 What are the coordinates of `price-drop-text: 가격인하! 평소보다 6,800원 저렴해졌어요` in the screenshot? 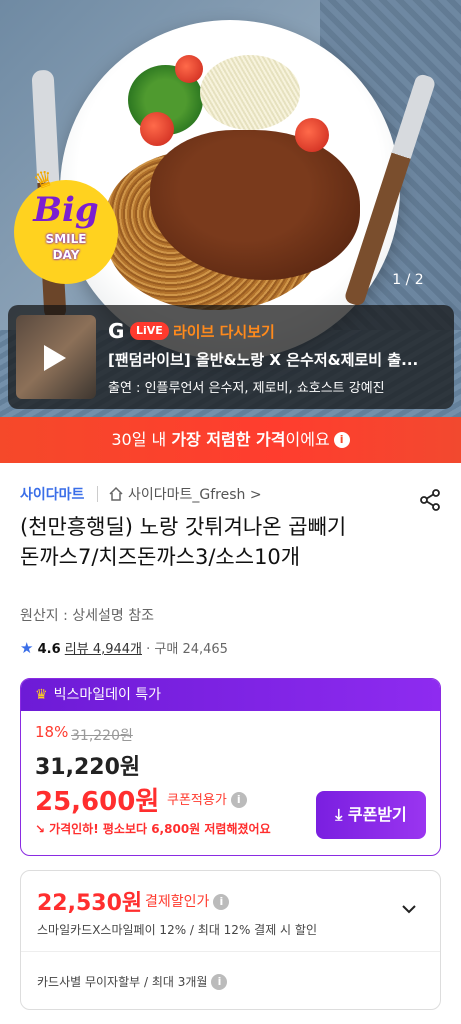 It's located at (160, 829).